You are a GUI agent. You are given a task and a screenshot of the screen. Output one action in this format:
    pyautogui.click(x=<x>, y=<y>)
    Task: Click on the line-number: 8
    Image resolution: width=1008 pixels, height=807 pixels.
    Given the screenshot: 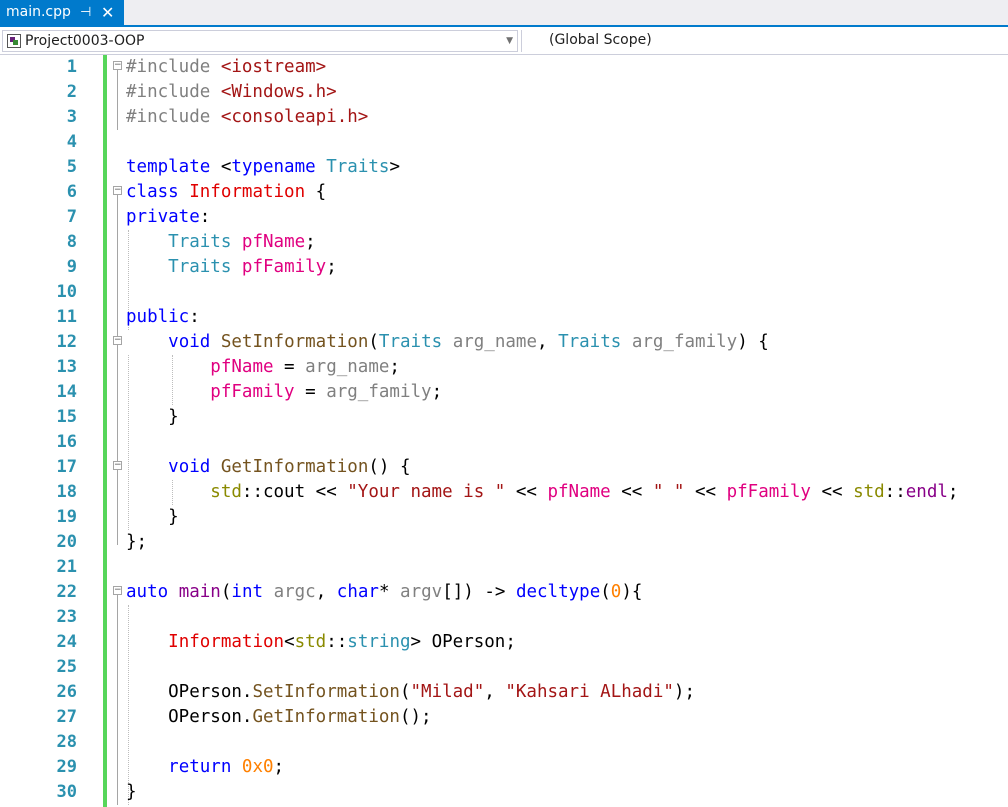 What is the action you would take?
    pyautogui.click(x=71, y=242)
    